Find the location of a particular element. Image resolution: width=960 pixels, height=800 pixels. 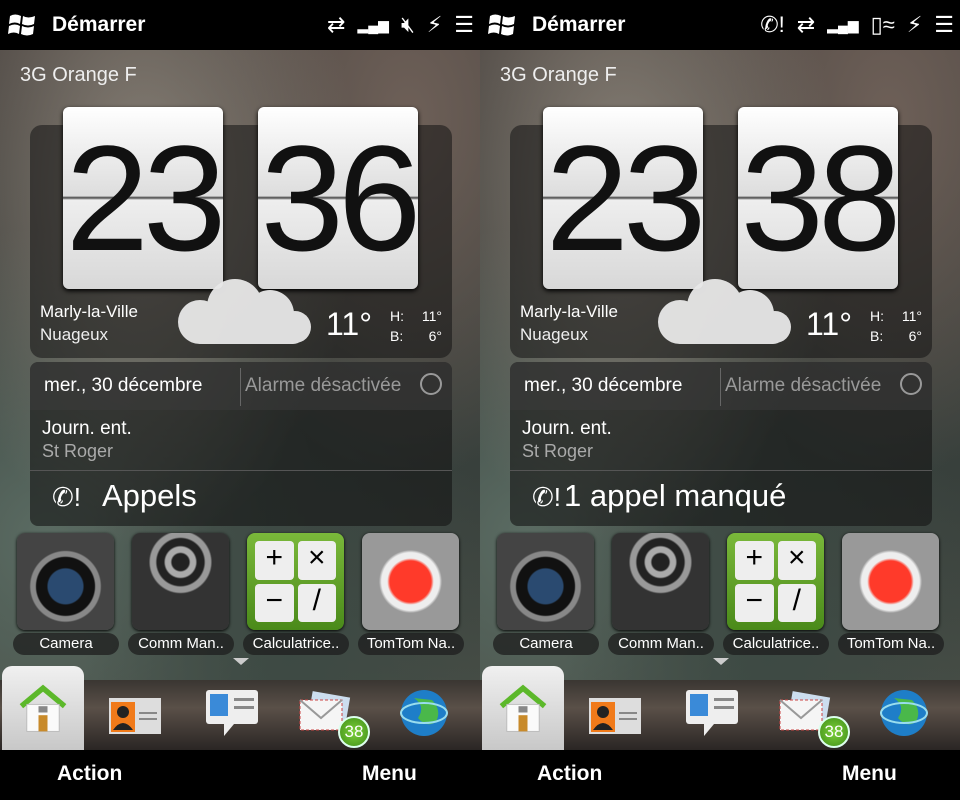

status-icons: ⇄ ▂▄▆ 🔇︎ ⚡︎ ☰ is located at coordinates (400, 25).